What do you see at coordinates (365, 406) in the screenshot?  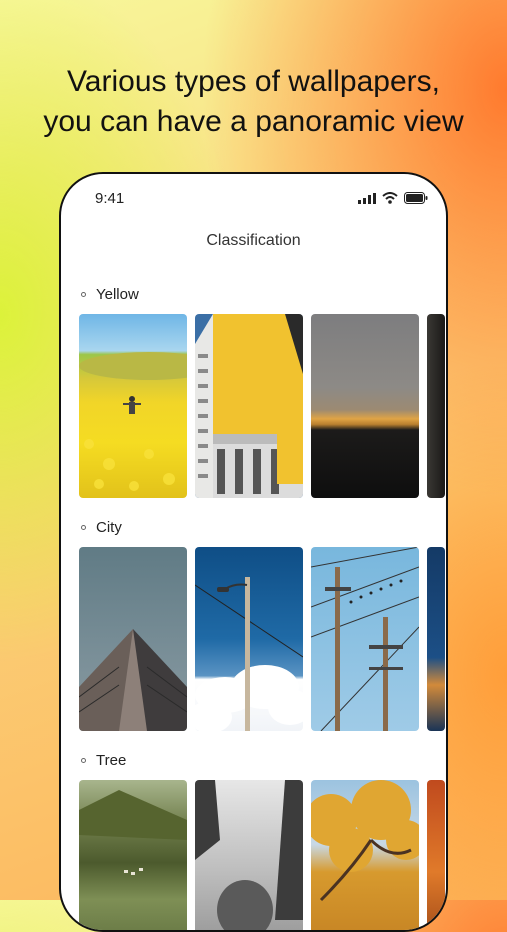 I see `wallpaper-thumbnail-sunset` at bounding box center [365, 406].